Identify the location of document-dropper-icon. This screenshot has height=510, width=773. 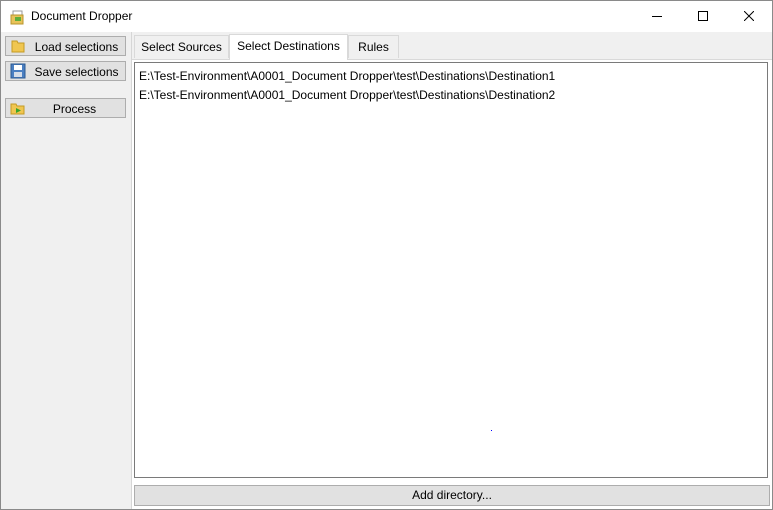
(18, 17).